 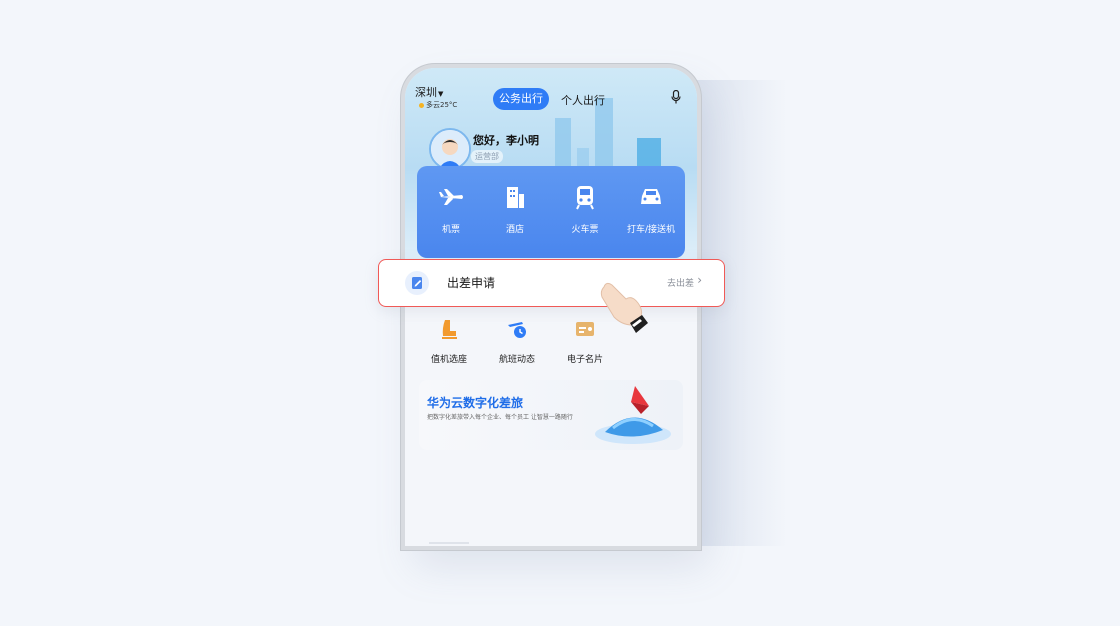 What do you see at coordinates (584, 360) in the screenshot?
I see `quick-label: 电子名片` at bounding box center [584, 360].